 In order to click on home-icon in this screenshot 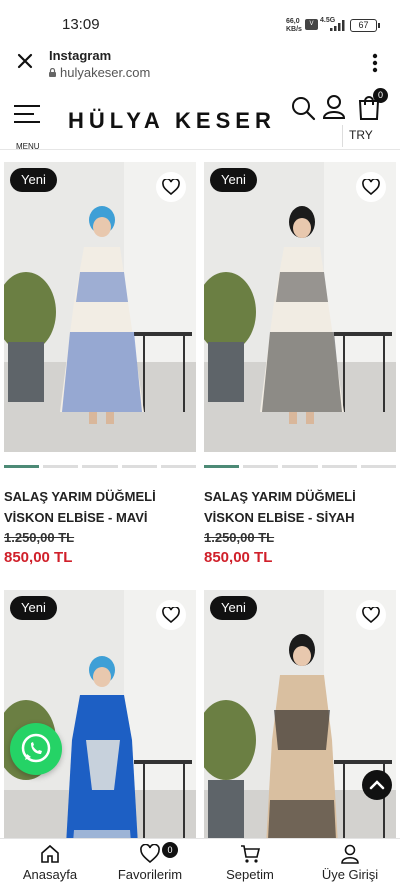, I will do `click(50, 853)`.